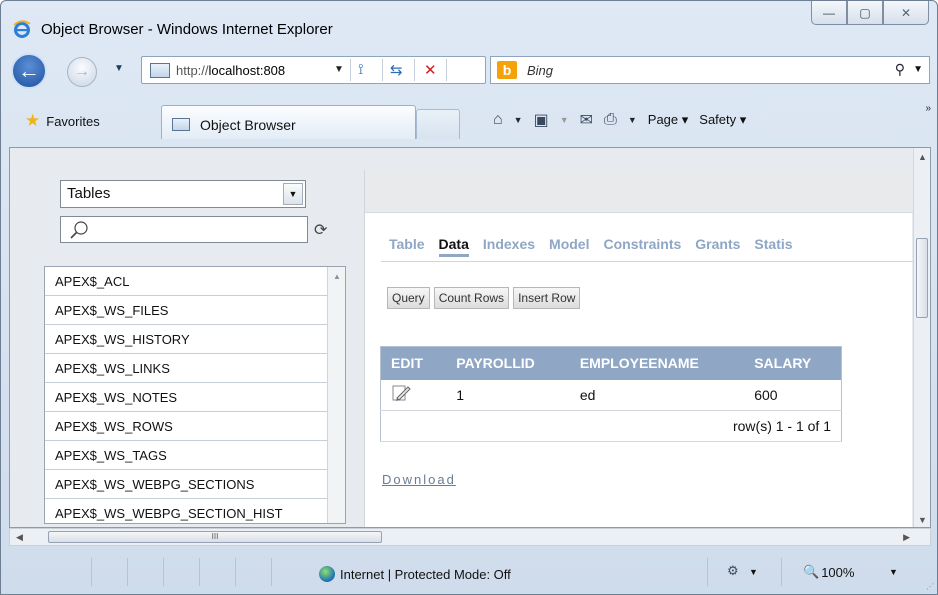  Describe the element at coordinates (564, 120) in the screenshot. I see `feeds-dropdown-icon: ▼` at that location.